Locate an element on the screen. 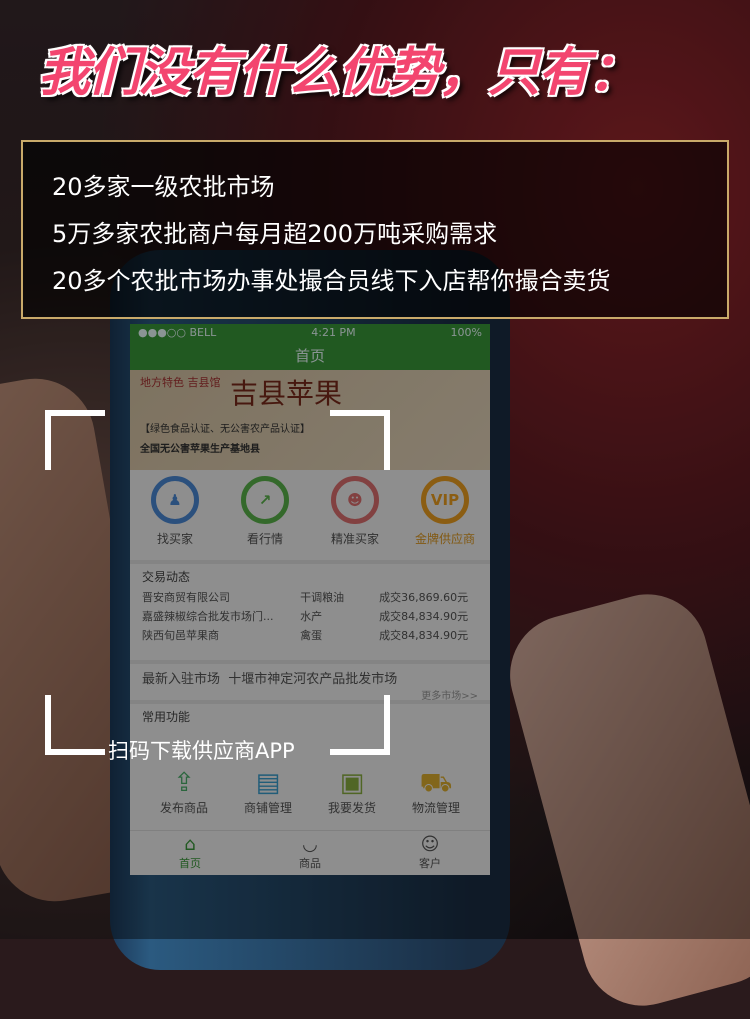 The image size is (750, 1019). scan-caption: 扫码下载供应商APP is located at coordinates (201, 751).